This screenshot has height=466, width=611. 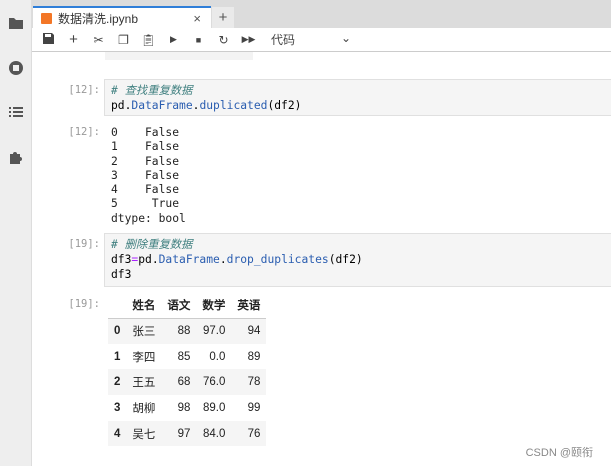 What do you see at coordinates (321, 14) in the screenshot?
I see `tab-bar: 数据清洗.ipynb × +` at bounding box center [321, 14].